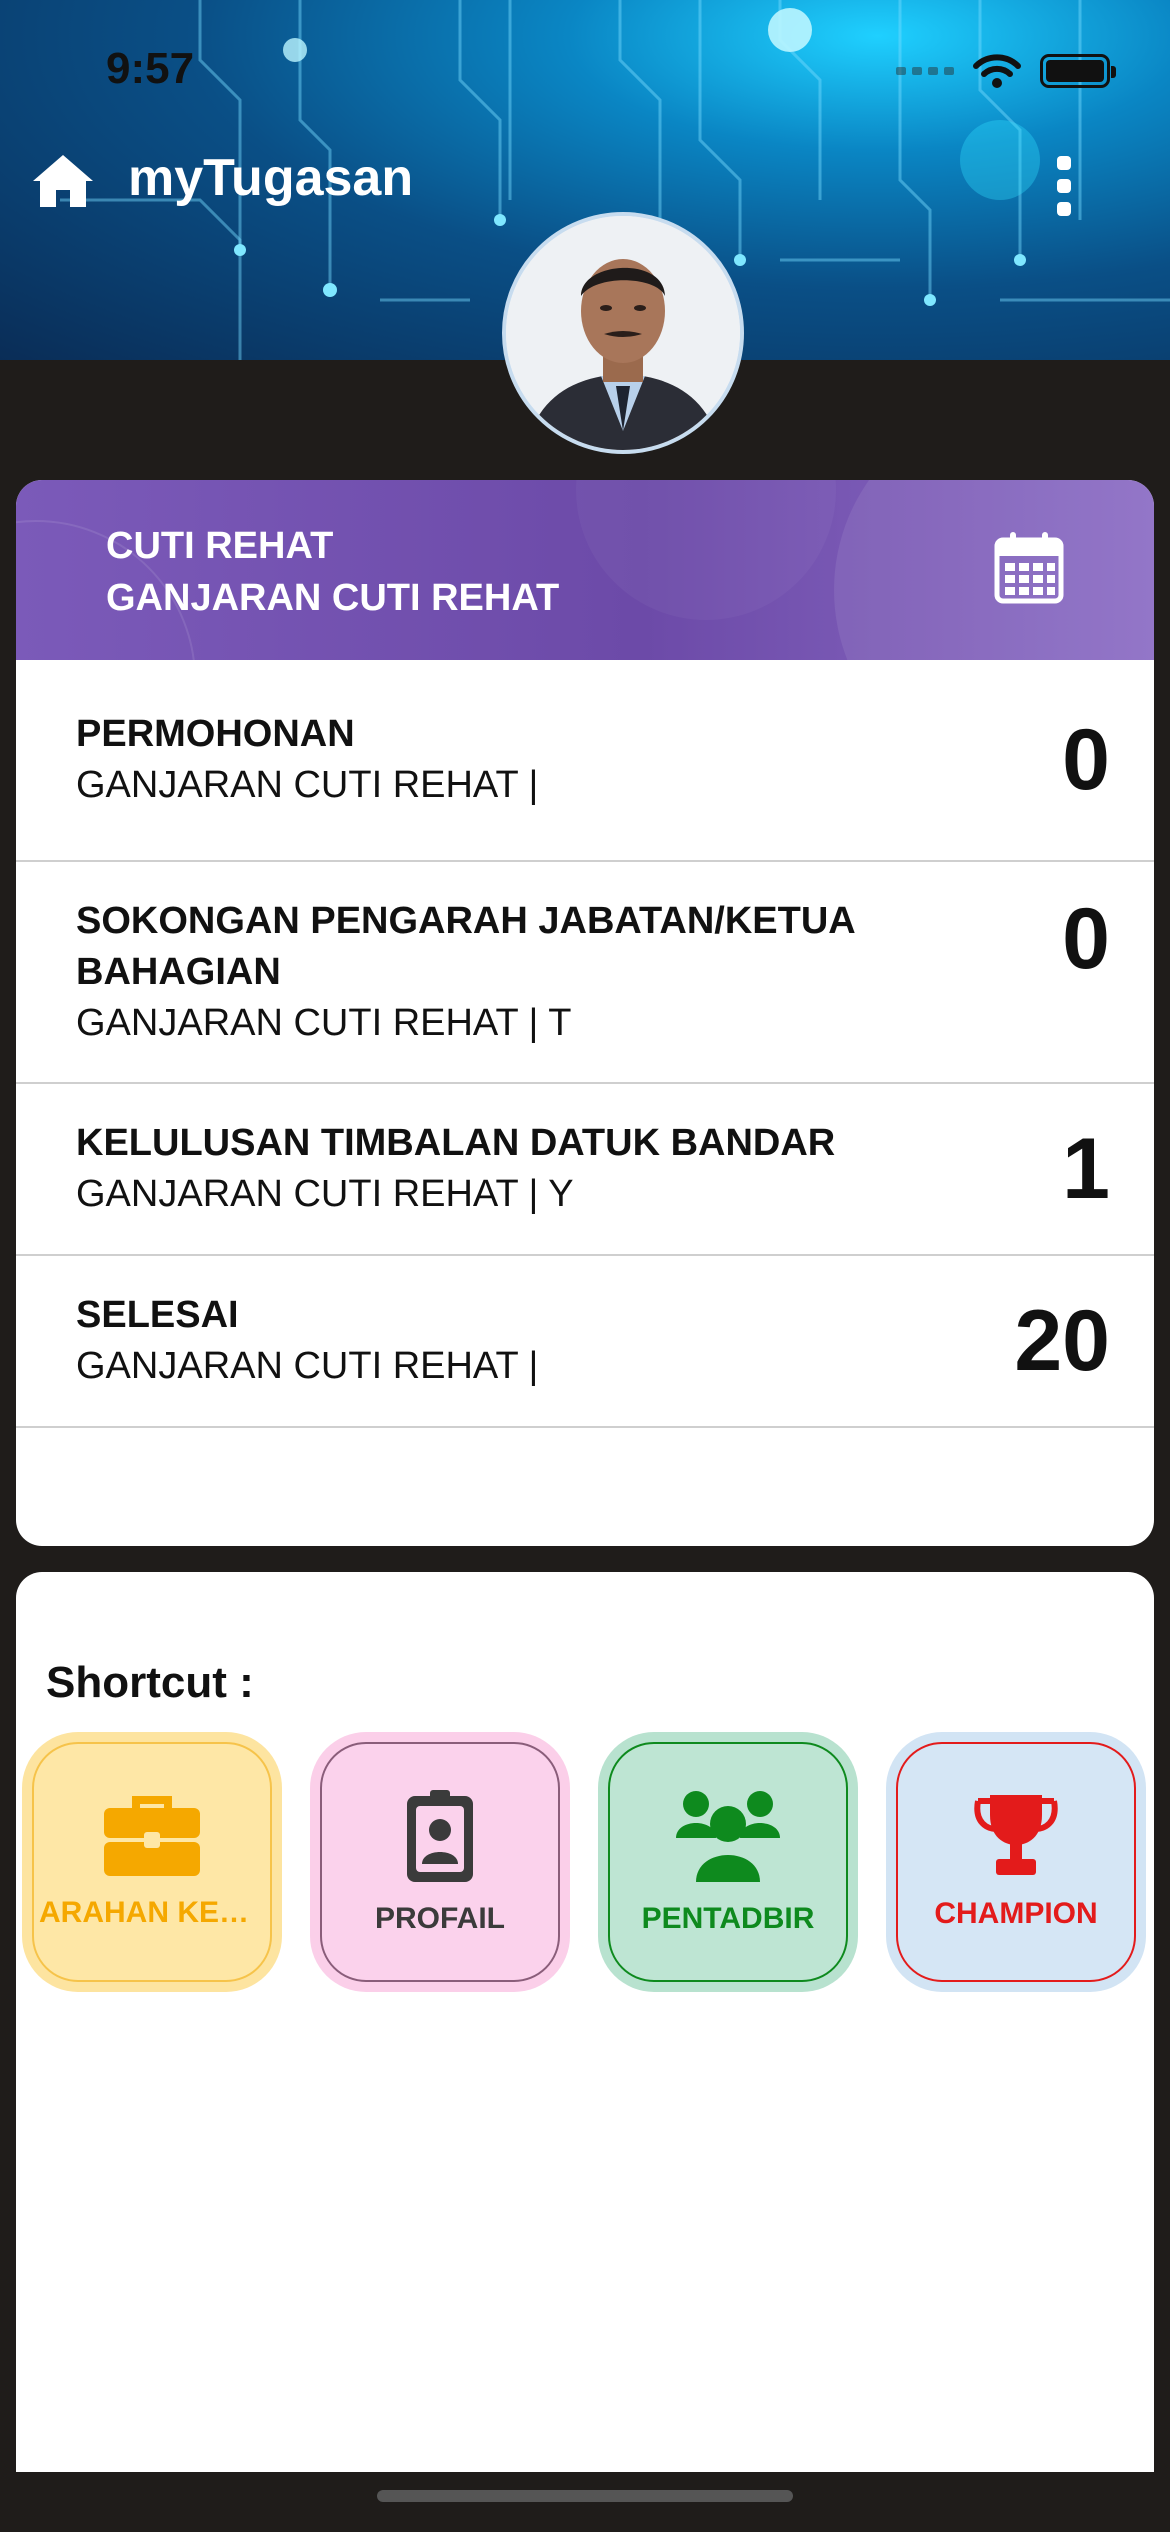 The image size is (1170, 2532). I want to click on status-icons, so click(1006, 71).